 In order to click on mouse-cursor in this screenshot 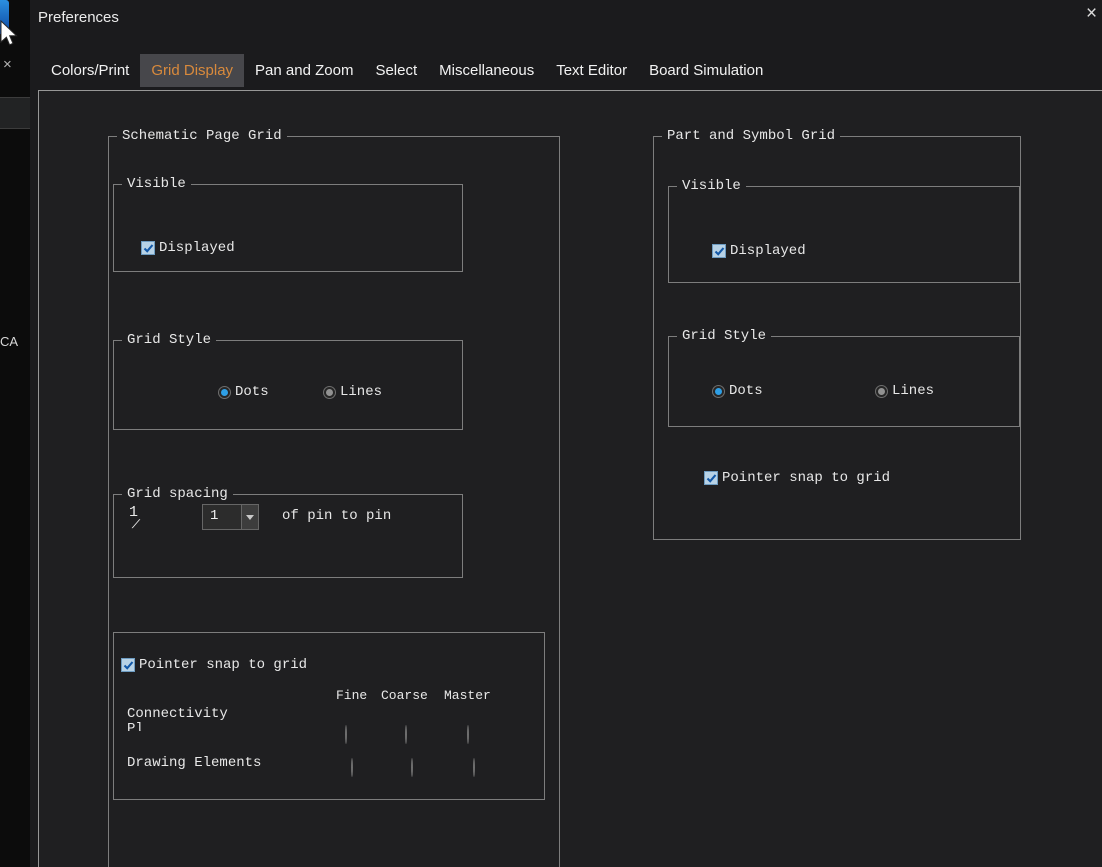, I will do `click(9, 33)`.